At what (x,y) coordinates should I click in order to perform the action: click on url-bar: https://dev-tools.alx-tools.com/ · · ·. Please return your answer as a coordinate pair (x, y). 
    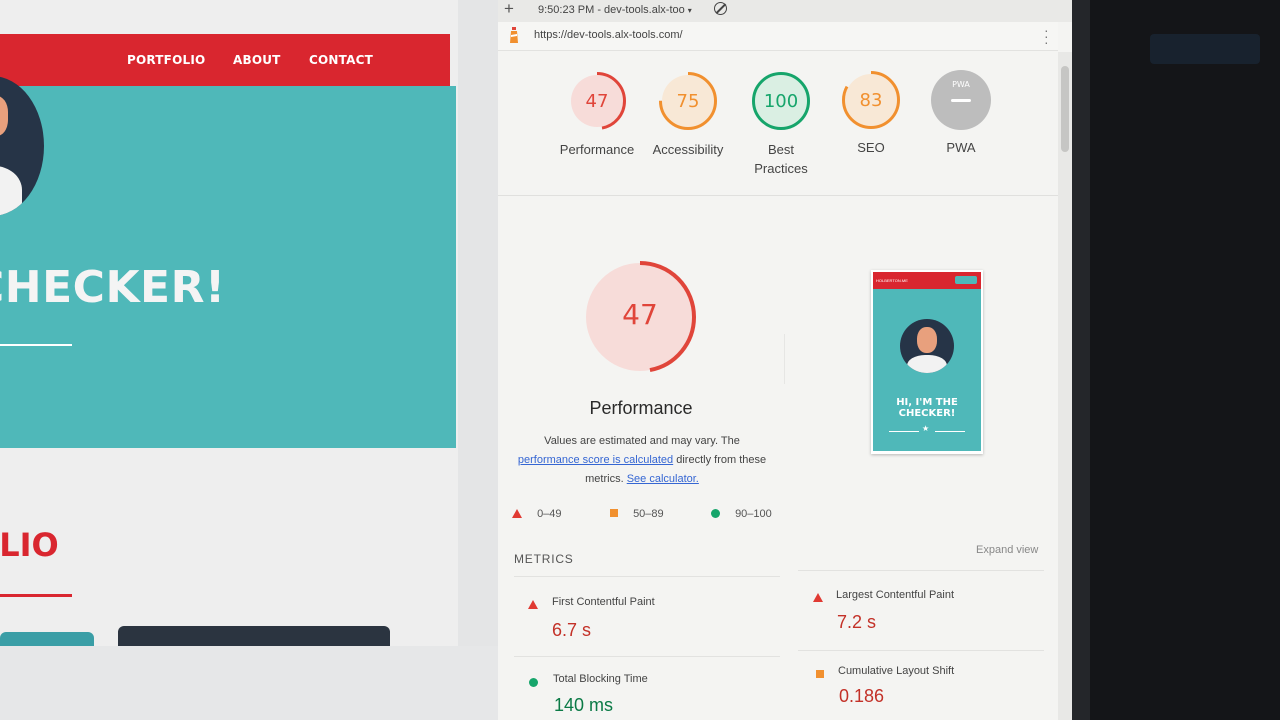
    Looking at the image, I should click on (778, 36).